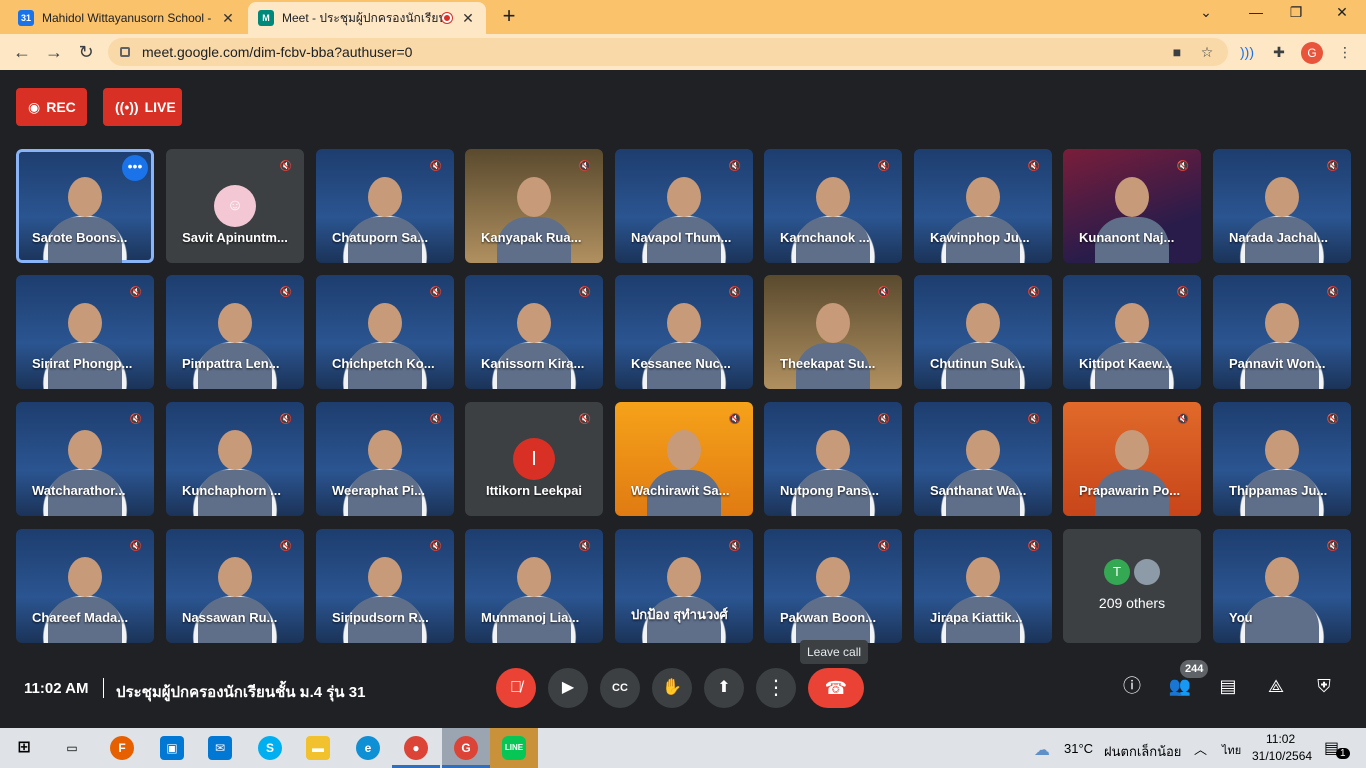  Describe the element at coordinates (172, 748) in the screenshot. I see `store-icon: ▣` at that location.